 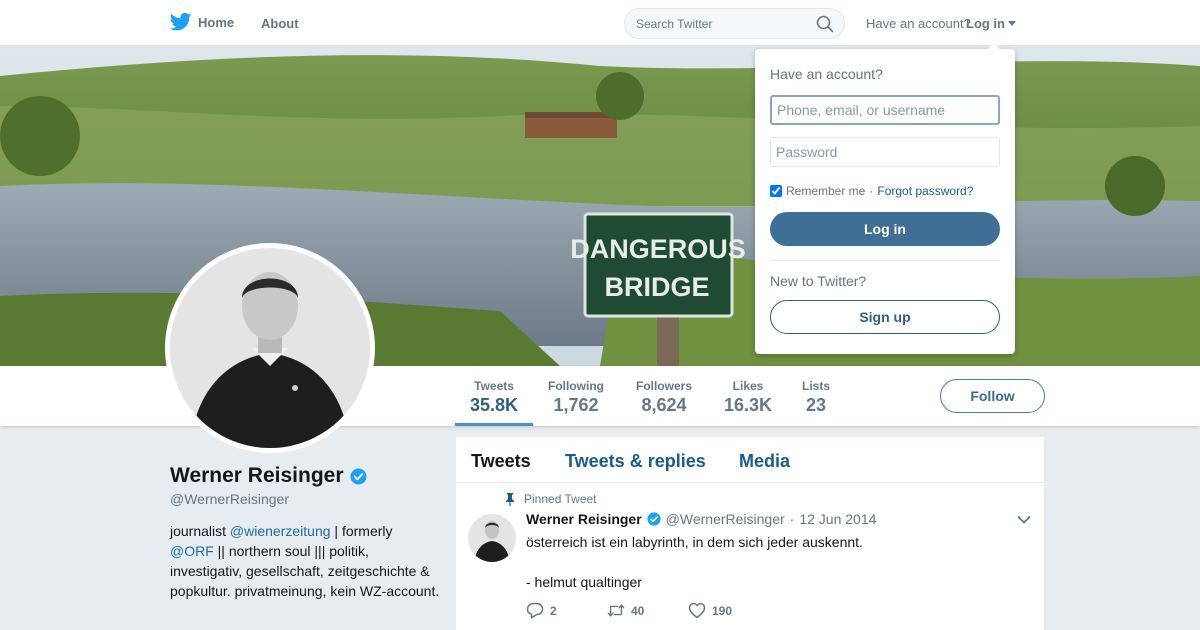 What do you see at coordinates (584, 582) in the screenshot?
I see `tweet-text-line: - helmut qualtinger` at bounding box center [584, 582].